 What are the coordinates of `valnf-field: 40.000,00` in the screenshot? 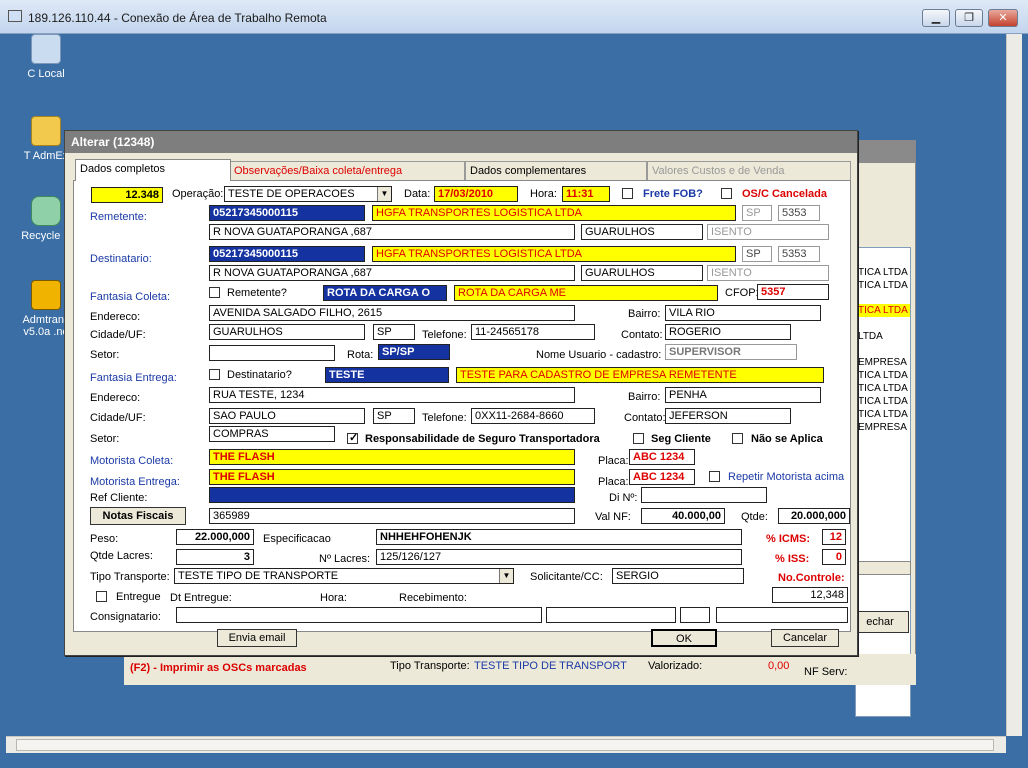 It's located at (683, 516).